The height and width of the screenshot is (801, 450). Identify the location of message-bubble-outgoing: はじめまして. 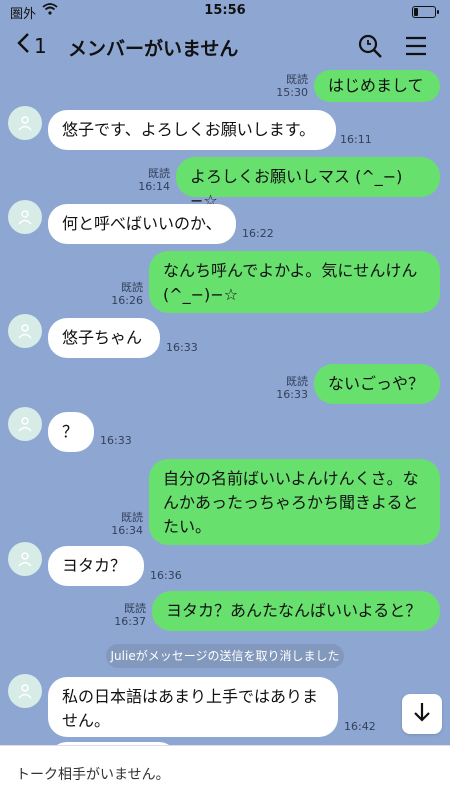
(377, 86).